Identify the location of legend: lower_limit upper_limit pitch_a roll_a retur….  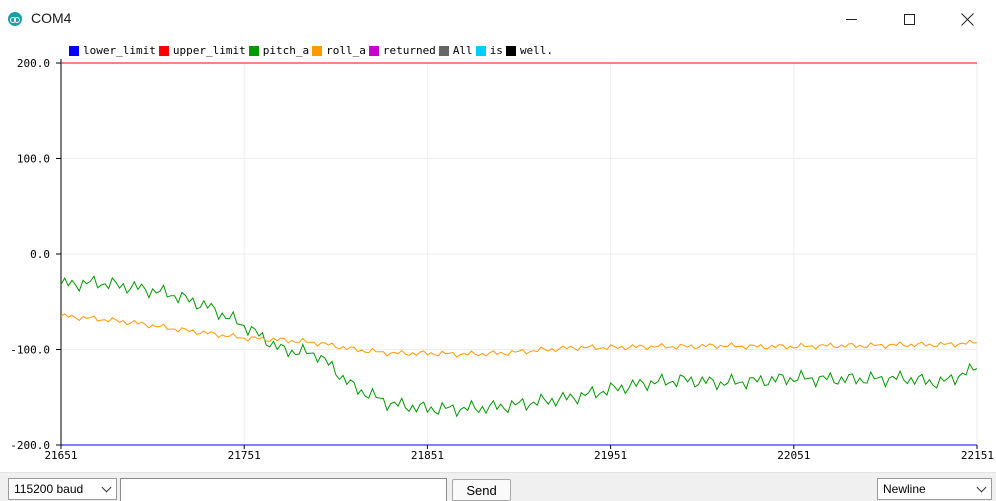
(312, 50).